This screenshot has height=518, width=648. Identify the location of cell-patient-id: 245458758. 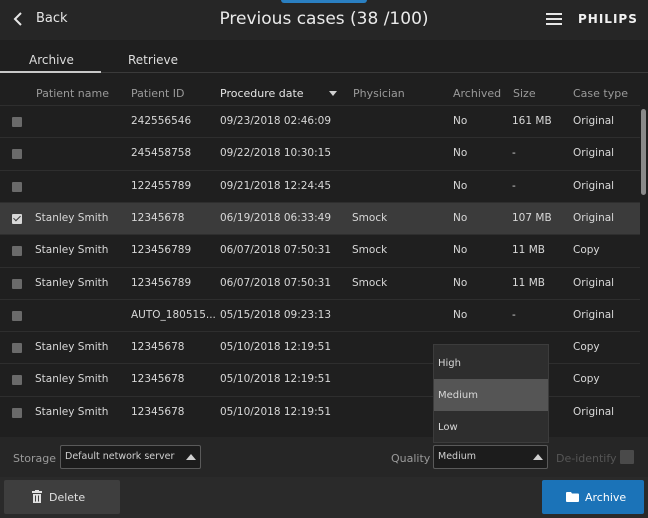
(161, 153).